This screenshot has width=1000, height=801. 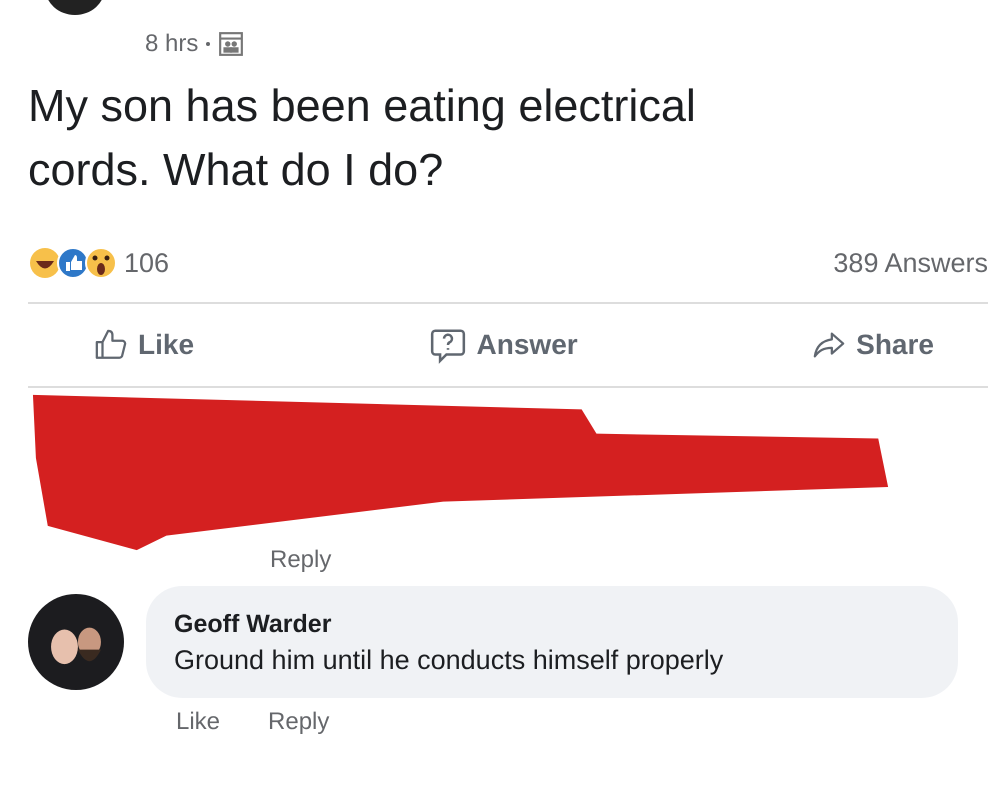 What do you see at coordinates (111, 345) in the screenshot?
I see `thumbs-up-icon` at bounding box center [111, 345].